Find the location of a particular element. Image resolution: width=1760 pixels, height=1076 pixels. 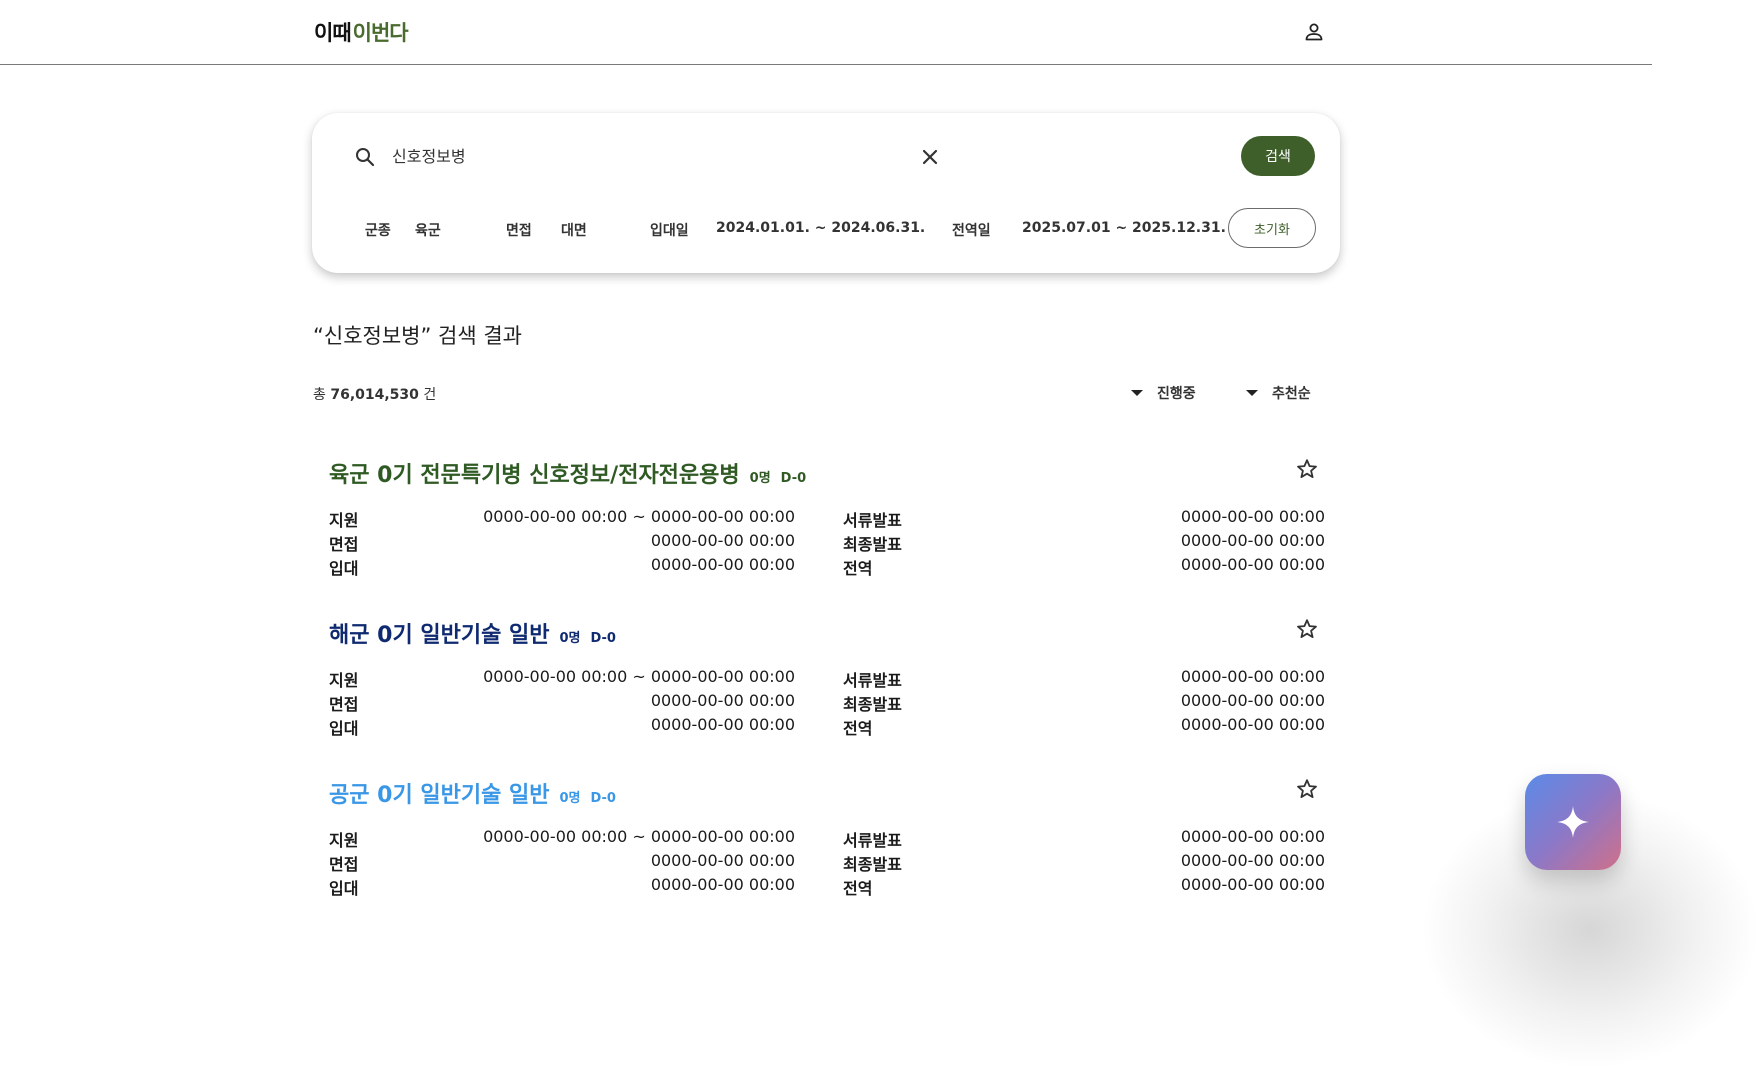

sort-dropdown: 추천순 is located at coordinates (1278, 393).